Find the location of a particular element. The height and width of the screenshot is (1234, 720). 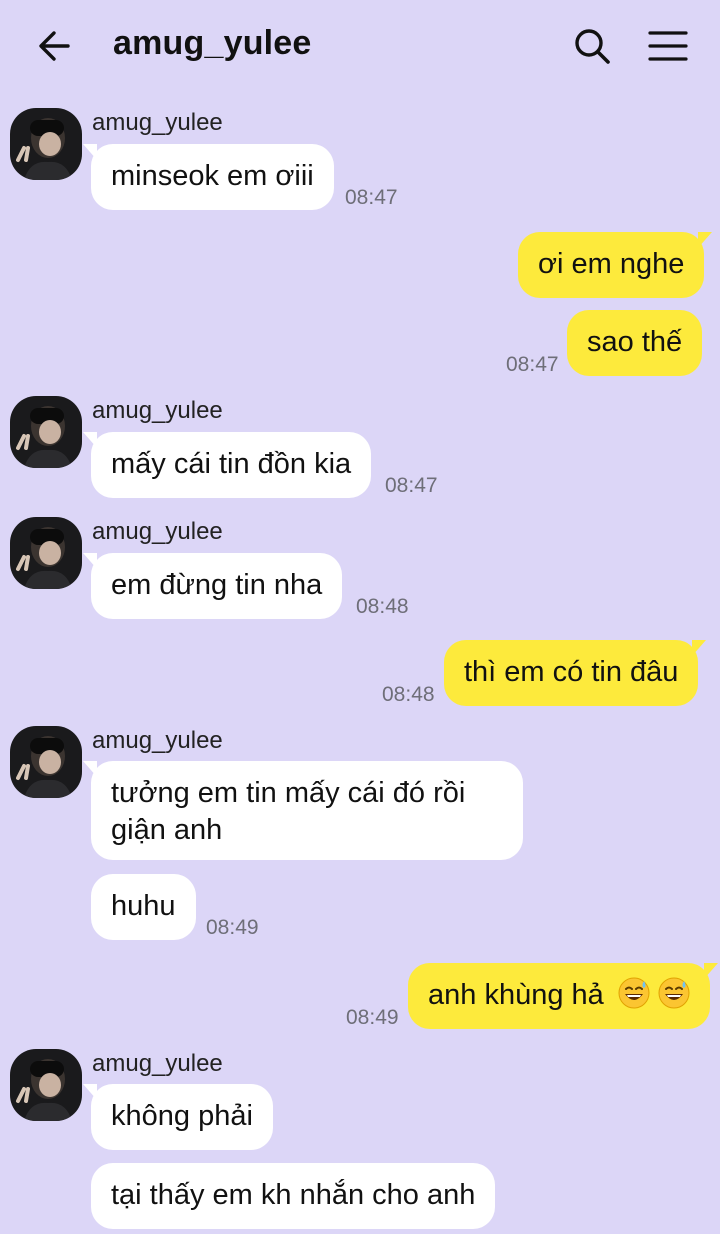

incoming-message-bubble: tại thấy em kh nhắn cho anh is located at coordinates (293, 1196).